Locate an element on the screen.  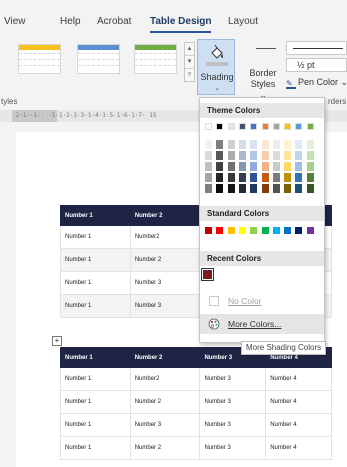
shading-button: Shading ⌄ is located at coordinates (216, 67).